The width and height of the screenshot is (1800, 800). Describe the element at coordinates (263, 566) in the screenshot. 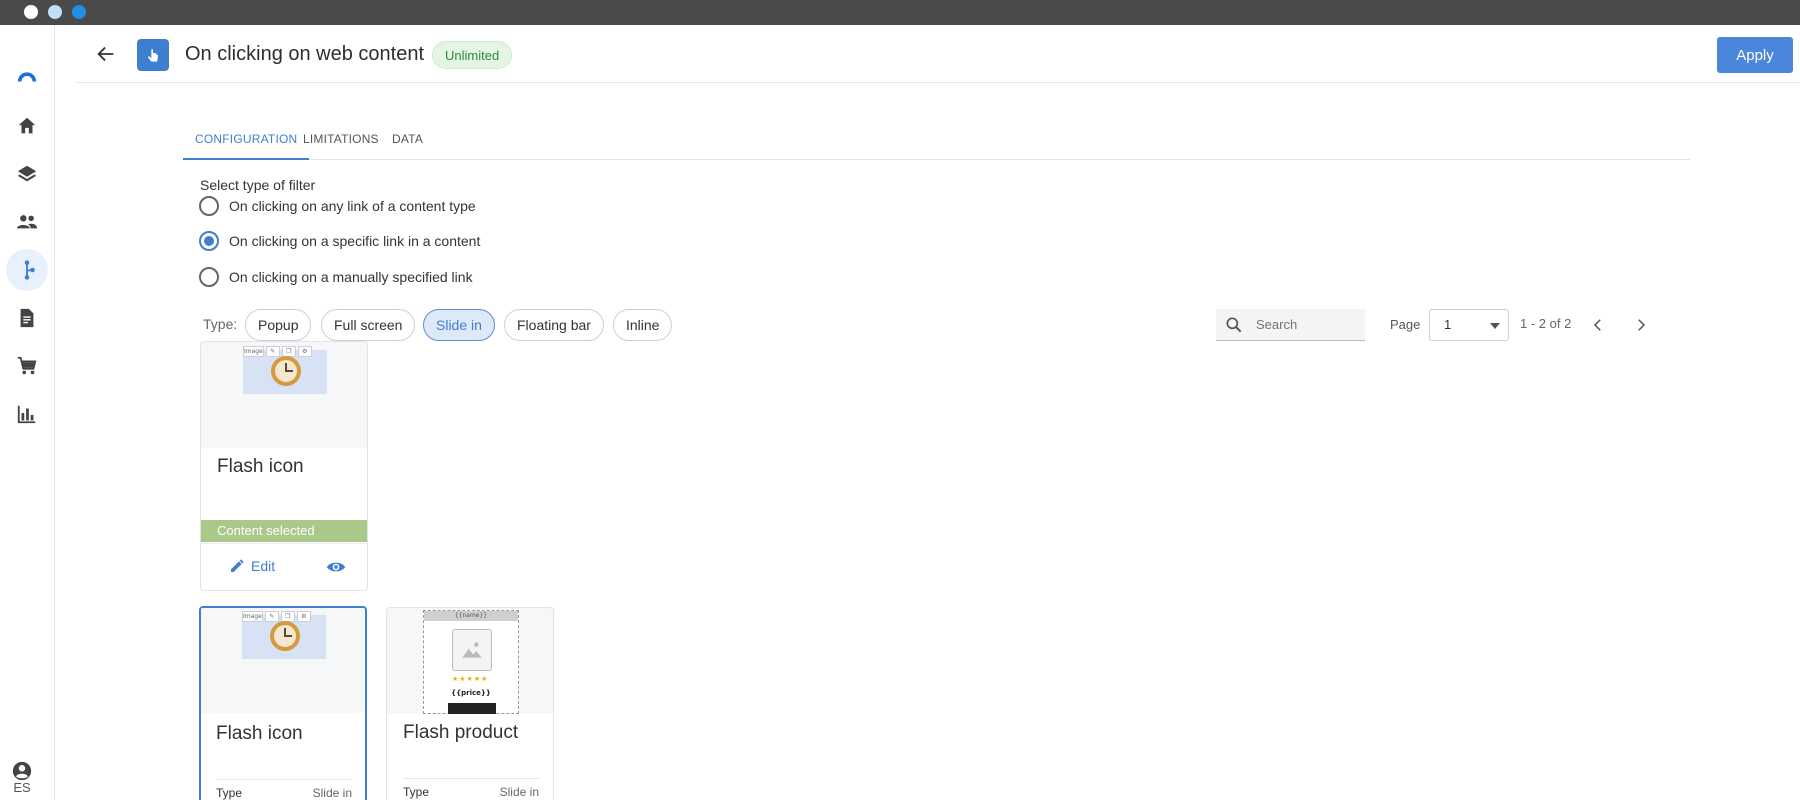

I see `edit-label: Edit` at that location.